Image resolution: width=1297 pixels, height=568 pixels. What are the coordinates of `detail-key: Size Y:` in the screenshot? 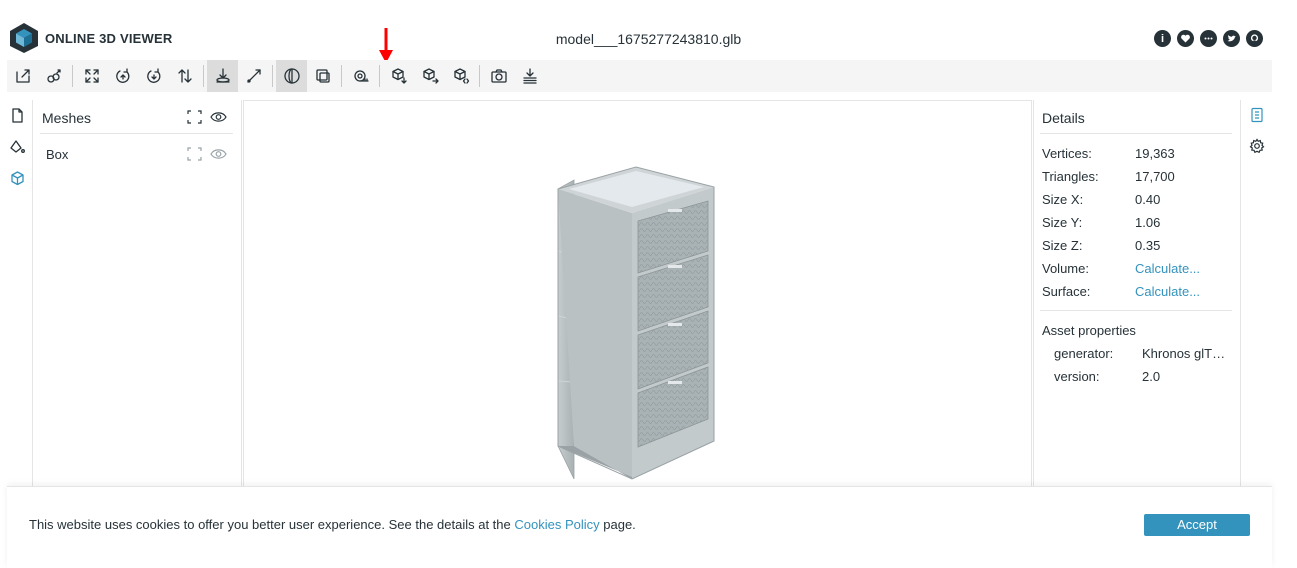 It's located at (1062, 222).